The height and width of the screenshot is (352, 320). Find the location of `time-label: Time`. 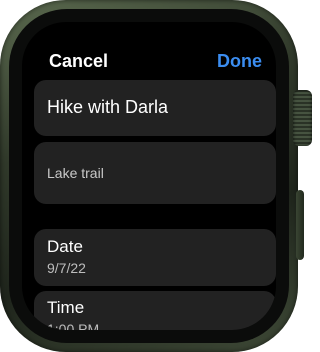

time-label: Time is located at coordinates (66, 307).